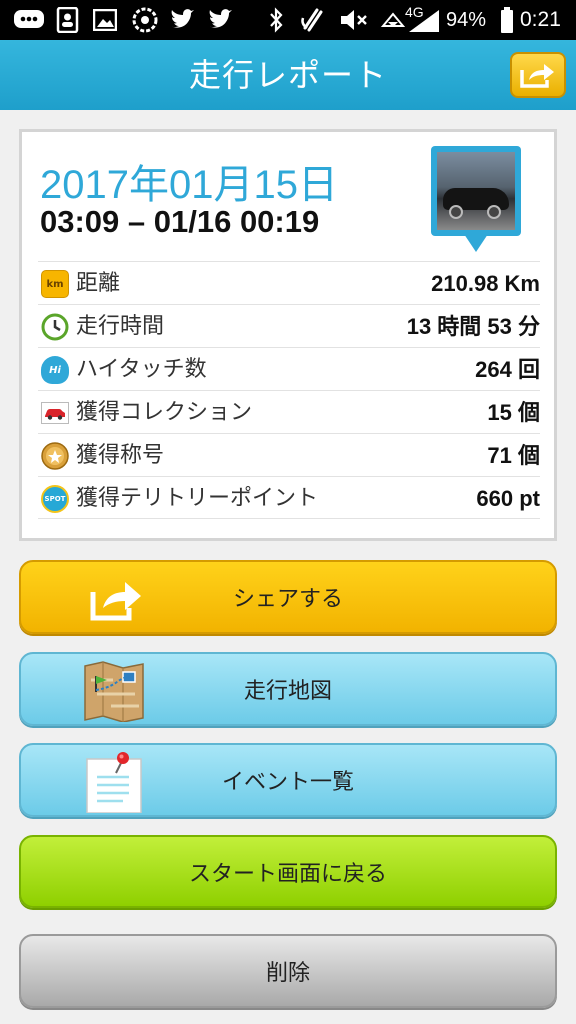  What do you see at coordinates (288, 20) in the screenshot?
I see `status-bar: 4G 94% 0:21` at bounding box center [288, 20].